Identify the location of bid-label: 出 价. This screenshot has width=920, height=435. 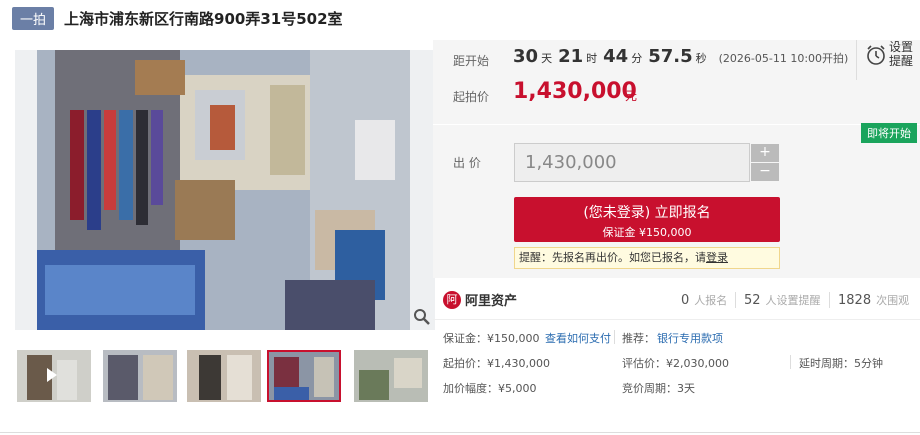
(467, 163).